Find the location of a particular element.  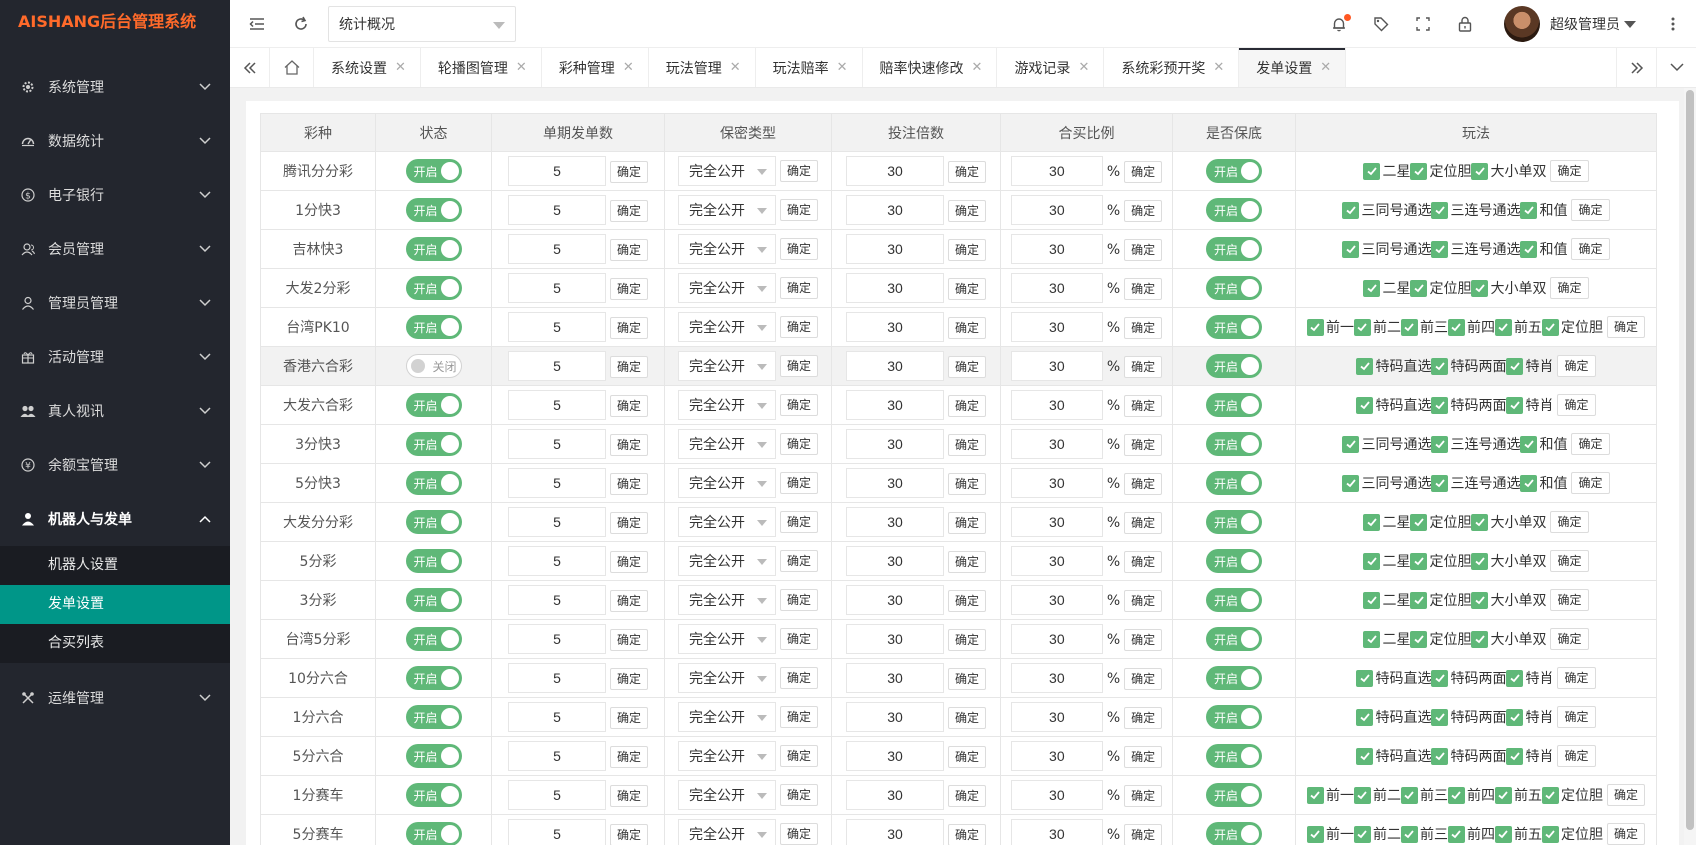

sidebar-item-system: 系统管理 is located at coordinates (115, 87).